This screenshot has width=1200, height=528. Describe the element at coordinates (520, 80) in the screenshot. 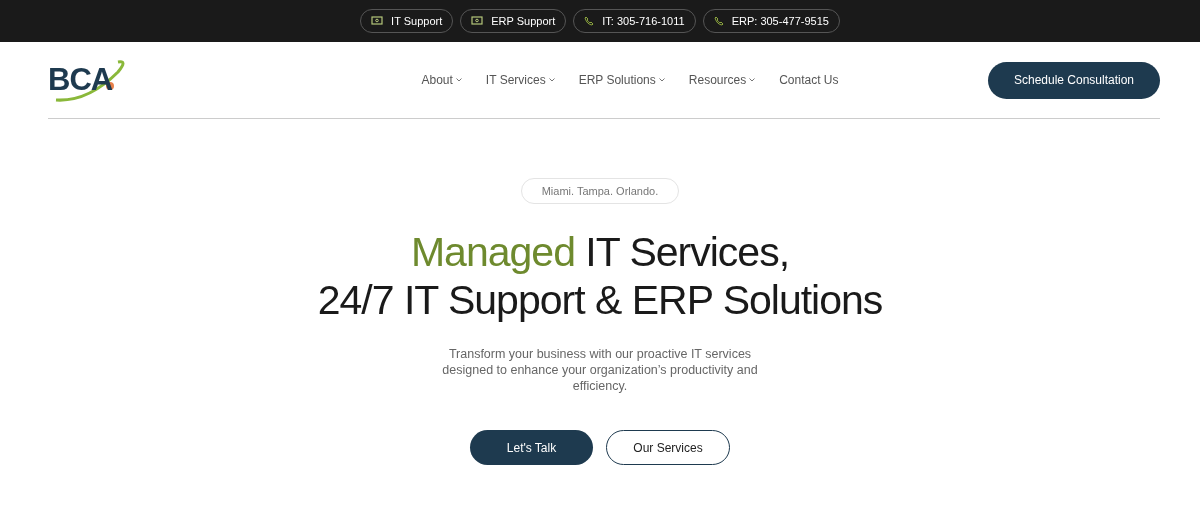

I see `nav-link: IT Services` at that location.